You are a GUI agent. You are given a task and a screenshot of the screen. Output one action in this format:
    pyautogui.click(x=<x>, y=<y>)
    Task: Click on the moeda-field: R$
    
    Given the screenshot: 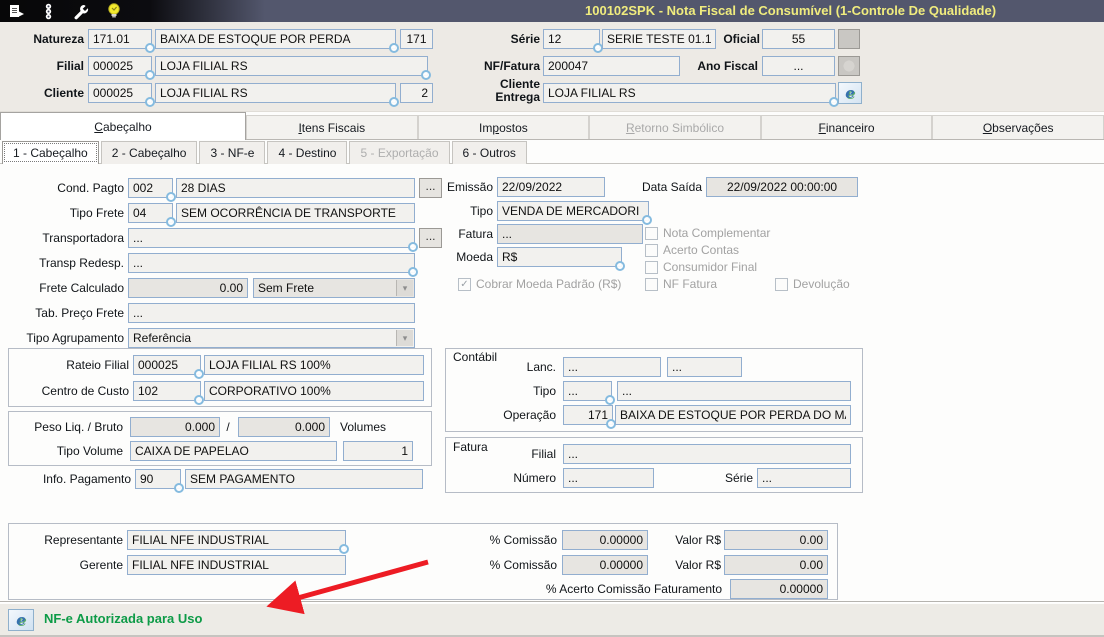 What is the action you would take?
    pyautogui.click(x=561, y=259)
    